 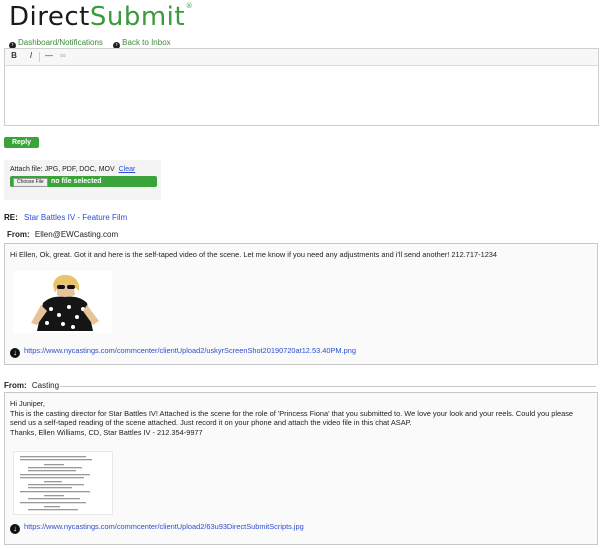 What do you see at coordinates (15, 385) in the screenshot?
I see `message2-from-label: From:` at bounding box center [15, 385].